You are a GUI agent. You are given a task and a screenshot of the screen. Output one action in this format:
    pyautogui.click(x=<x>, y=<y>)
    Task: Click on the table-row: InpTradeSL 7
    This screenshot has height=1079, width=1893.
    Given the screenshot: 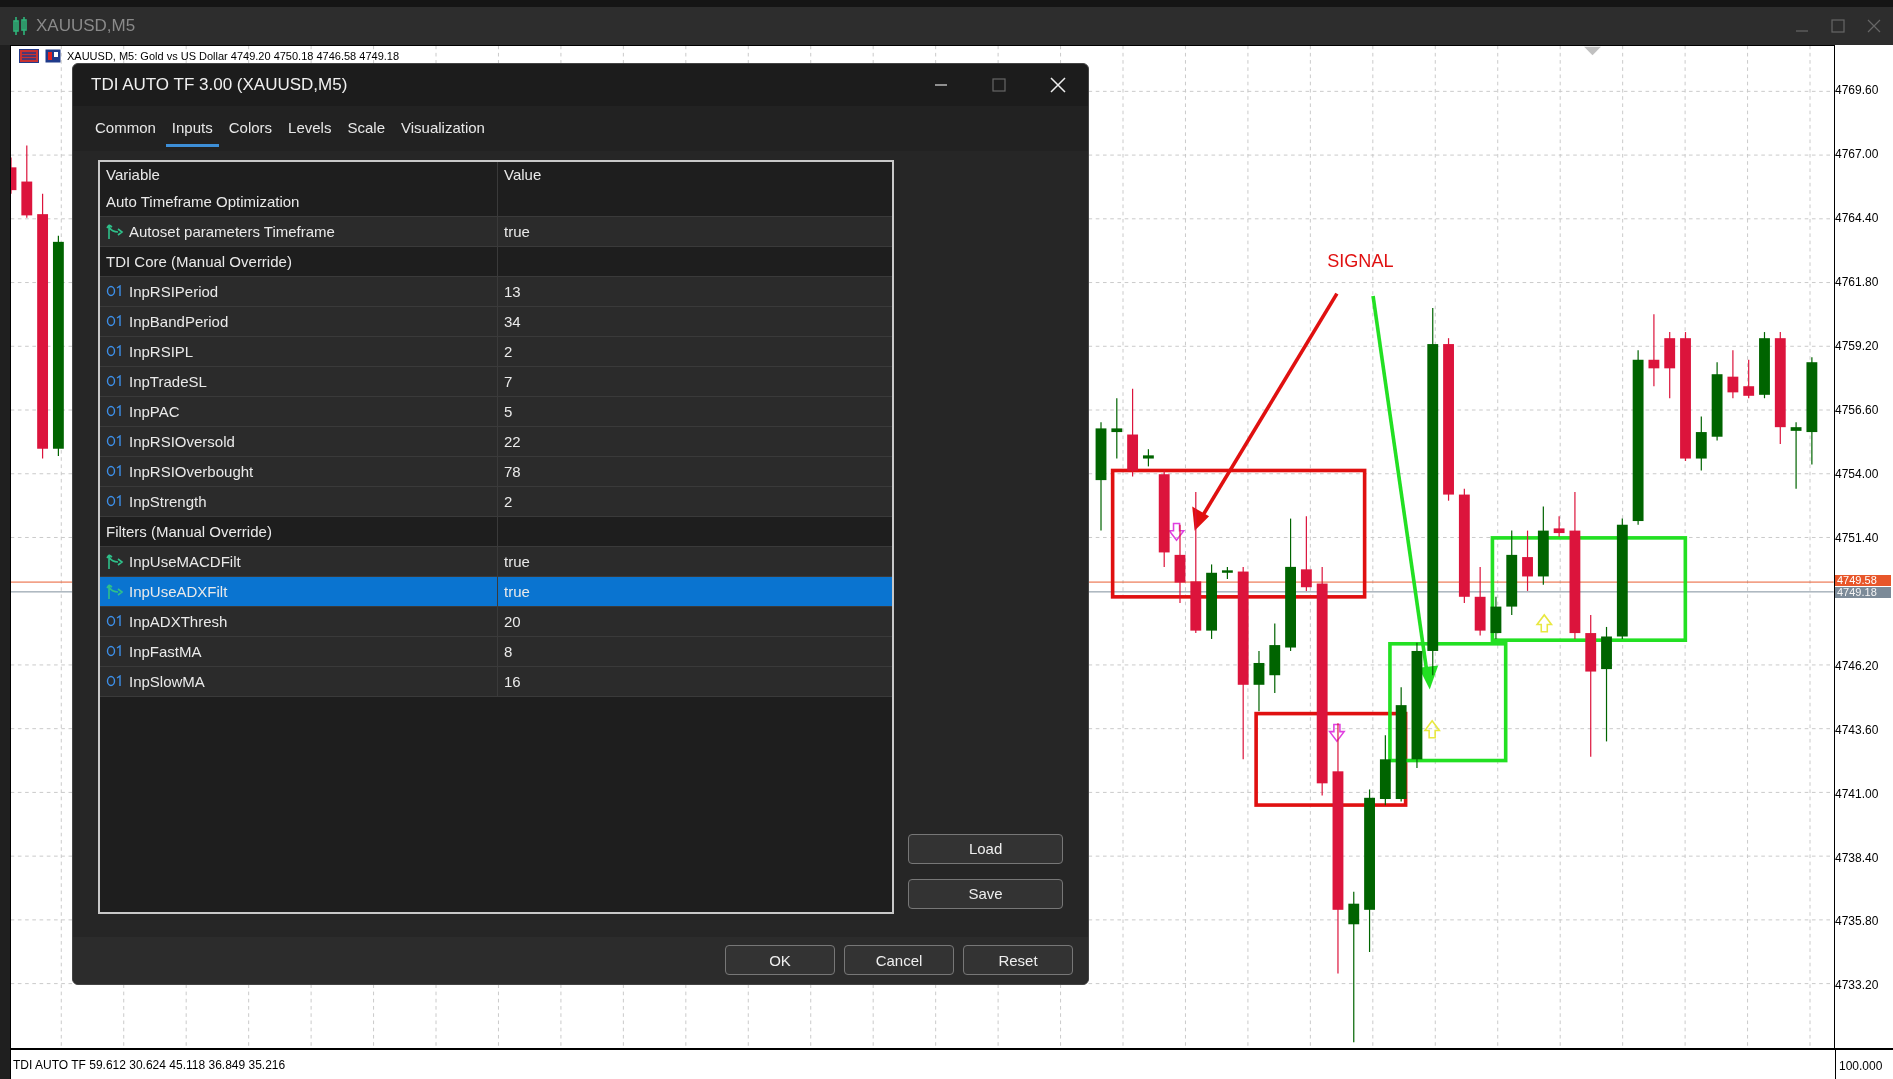 What is the action you would take?
    pyautogui.click(x=496, y=381)
    